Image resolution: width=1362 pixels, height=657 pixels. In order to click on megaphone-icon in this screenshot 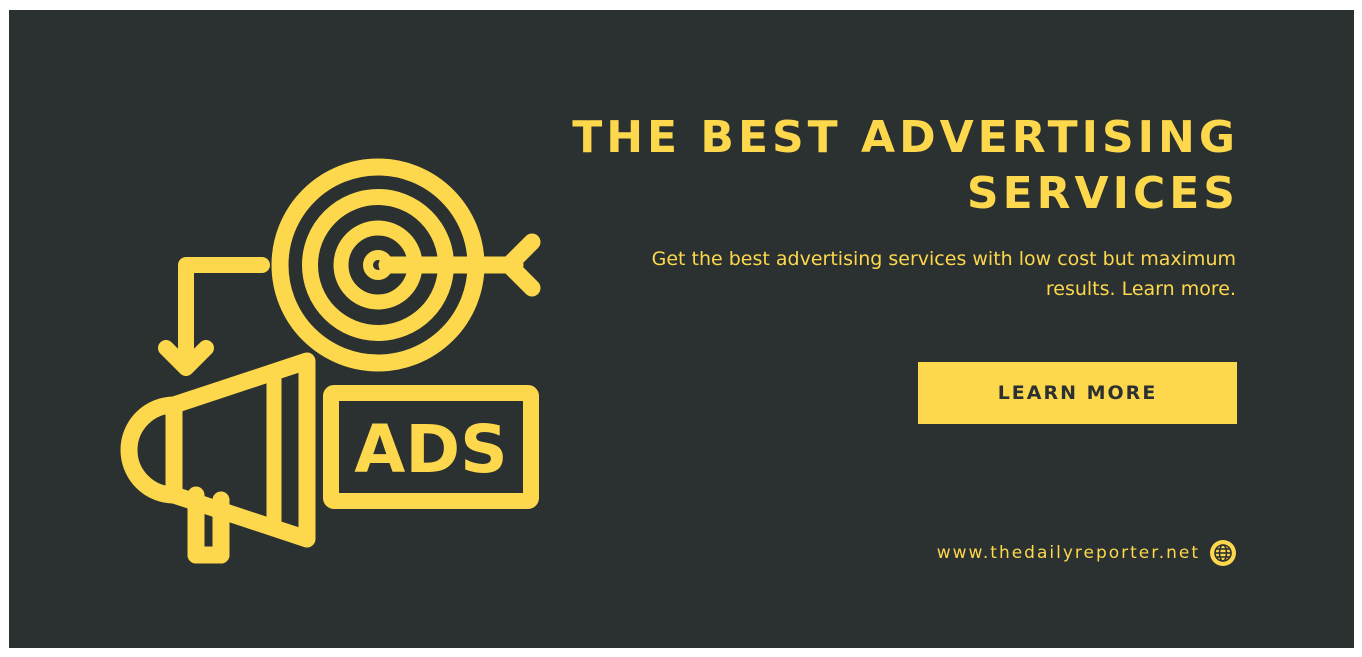, I will do `click(218, 458)`.